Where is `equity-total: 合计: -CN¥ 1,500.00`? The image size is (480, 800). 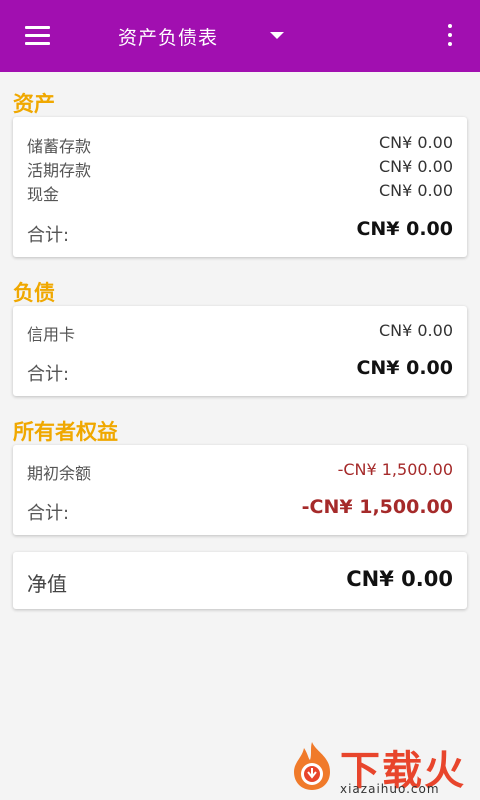
equity-total: 合计: -CN¥ 1,500.00 is located at coordinates (240, 510).